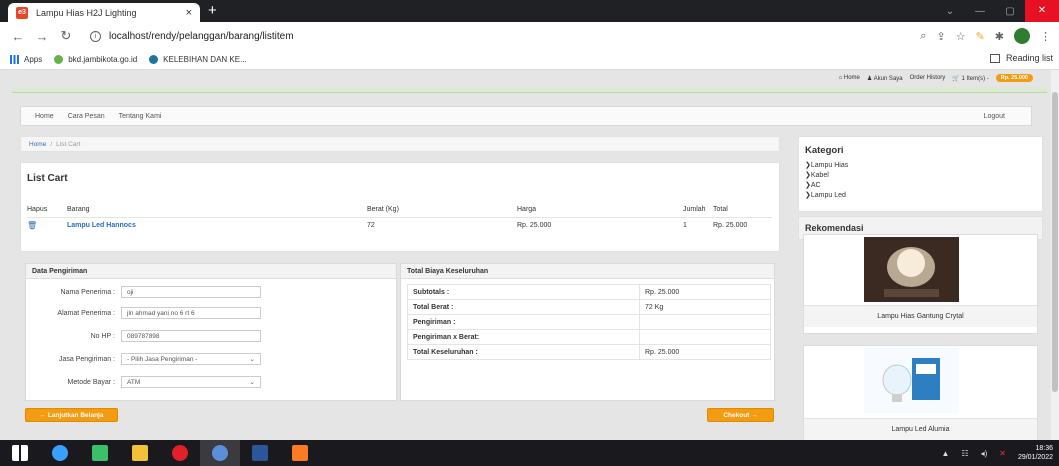 Image resolution: width=1059 pixels, height=466 pixels. Describe the element at coordinates (920, 195) in the screenshot. I see `kategori-item-lampu-led: ❯Lampu Led` at that location.